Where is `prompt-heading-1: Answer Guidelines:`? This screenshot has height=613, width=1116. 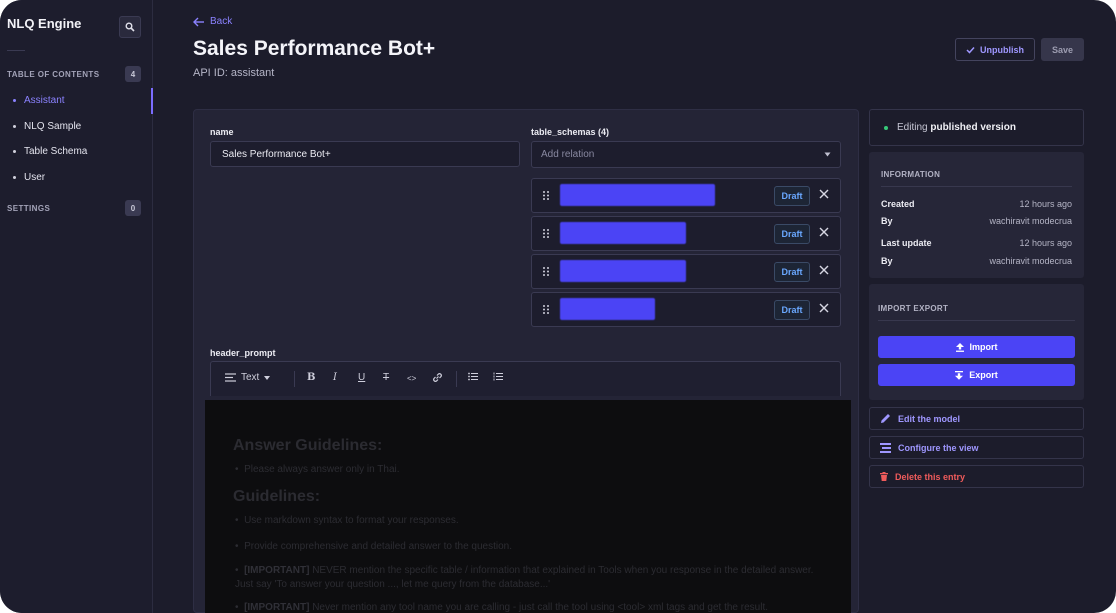 prompt-heading-1: Answer Guidelines: is located at coordinates (308, 445).